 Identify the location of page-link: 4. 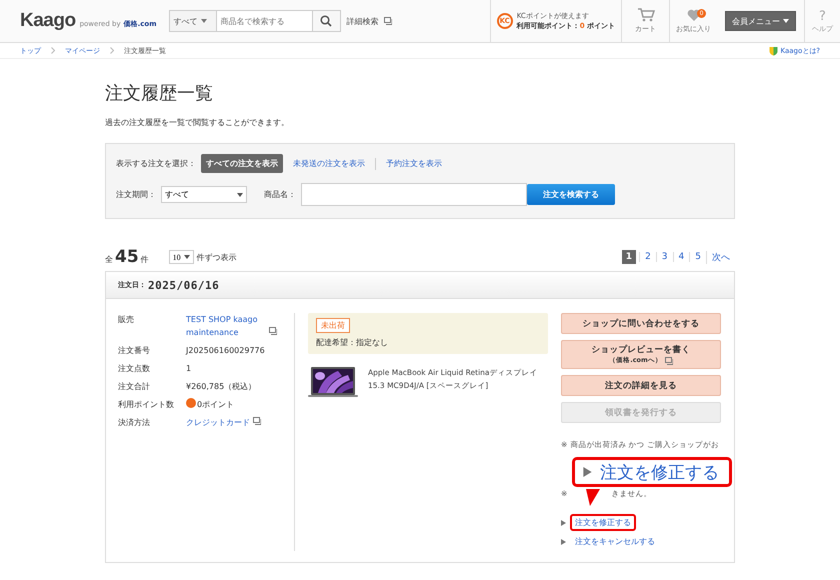
(681, 257).